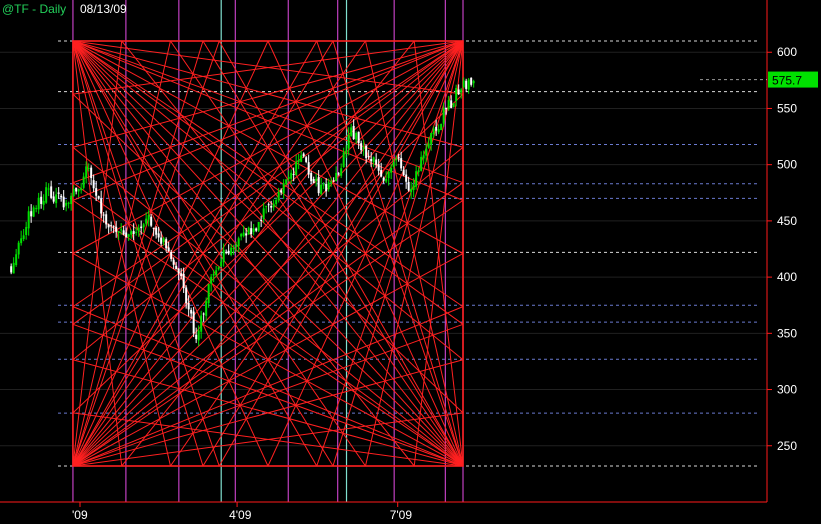  I want to click on y-tick-label: 500, so click(787, 165).